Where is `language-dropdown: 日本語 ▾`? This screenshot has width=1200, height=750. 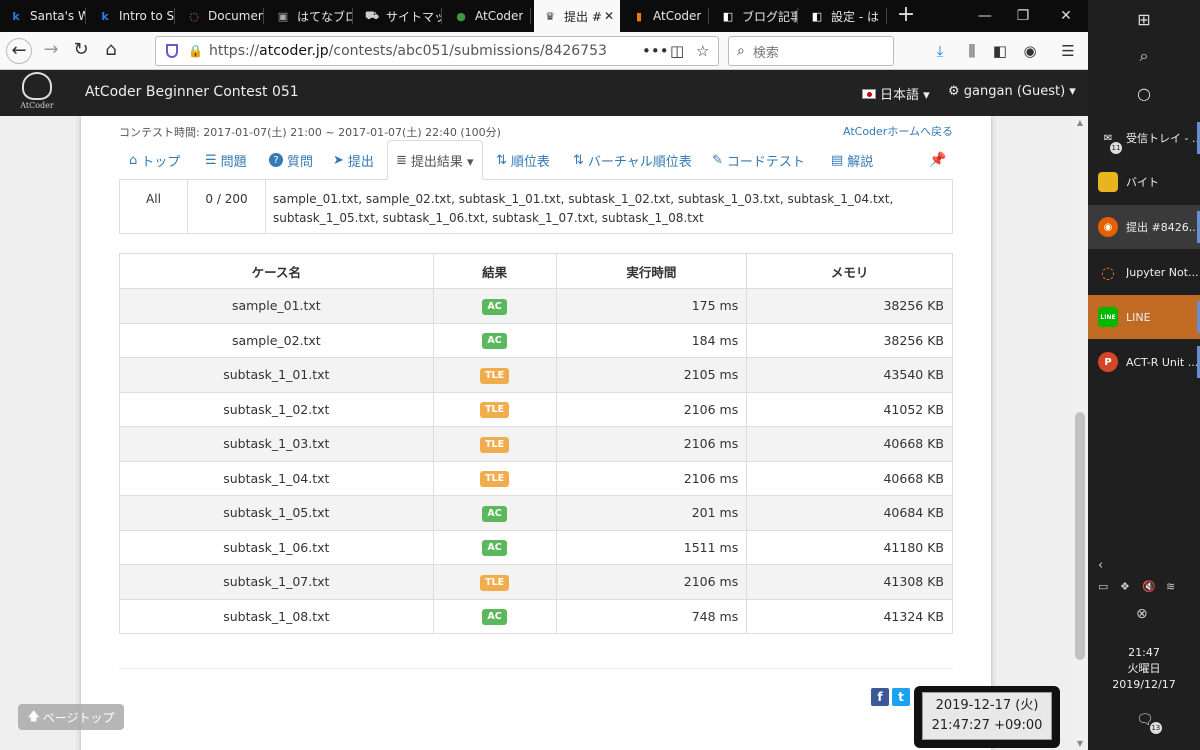
language-dropdown: 日本語 ▾ is located at coordinates (896, 93).